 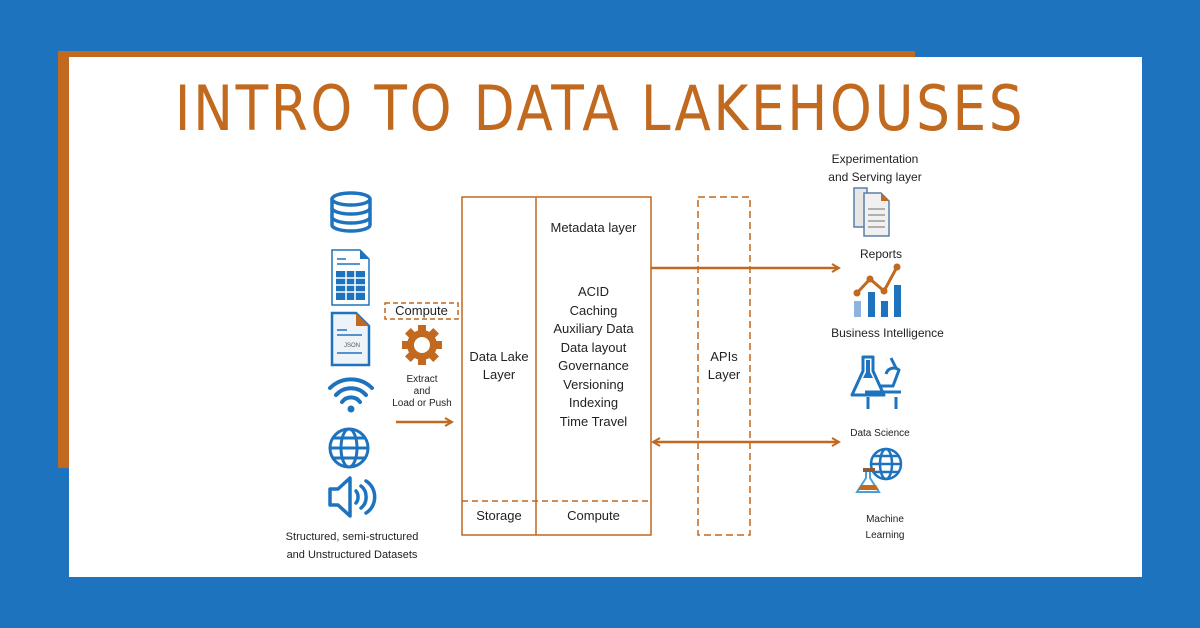 What do you see at coordinates (352, 346) in the screenshot?
I see `json-label: JSON` at bounding box center [352, 346].